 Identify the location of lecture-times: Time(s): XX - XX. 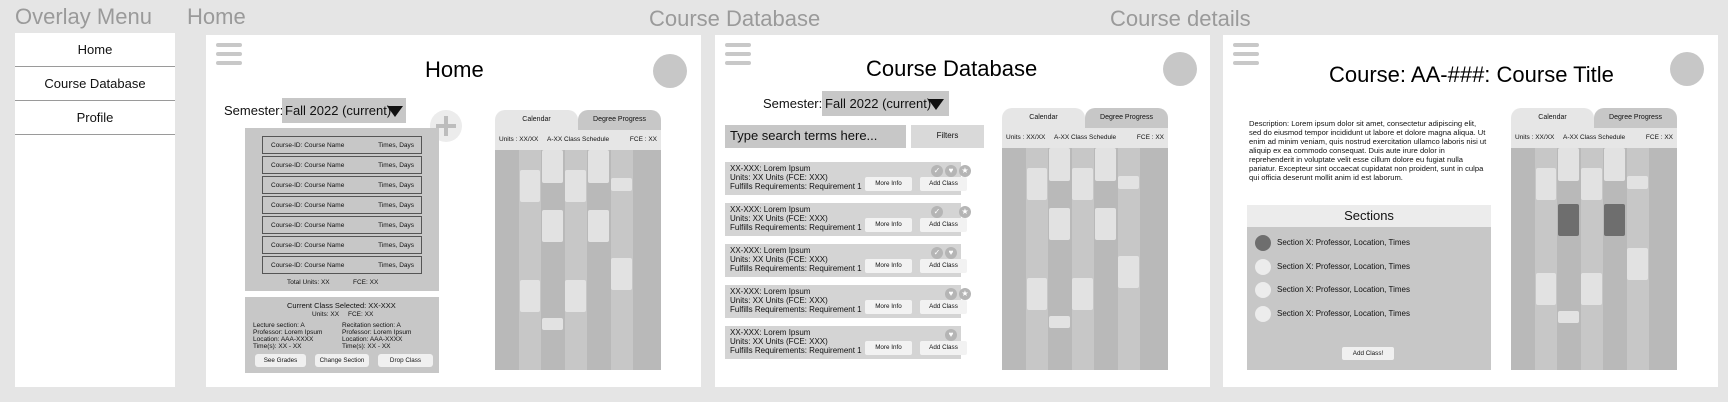
(277, 346).